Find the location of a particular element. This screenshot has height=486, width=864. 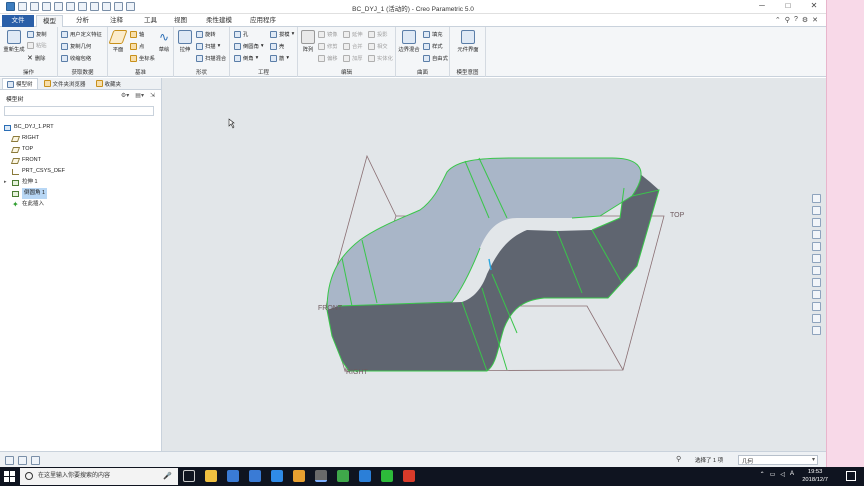

point-button: 点 is located at coordinates (137, 46).